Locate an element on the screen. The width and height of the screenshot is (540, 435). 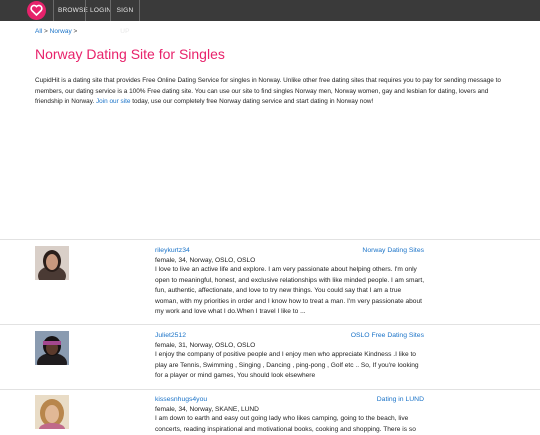
breadcrumb-all-link: All is located at coordinates (38, 31).